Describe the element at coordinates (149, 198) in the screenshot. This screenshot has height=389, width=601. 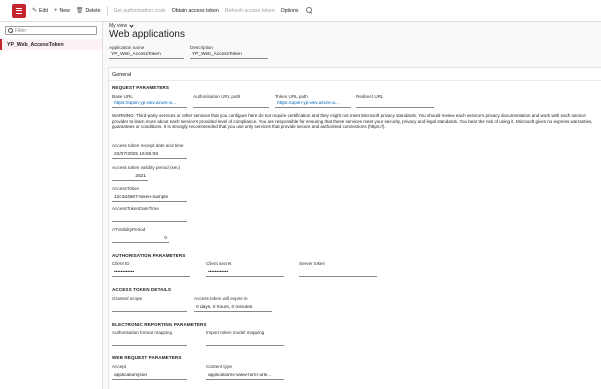
I see `access-token-input: 12c3d4567-token-sample` at that location.